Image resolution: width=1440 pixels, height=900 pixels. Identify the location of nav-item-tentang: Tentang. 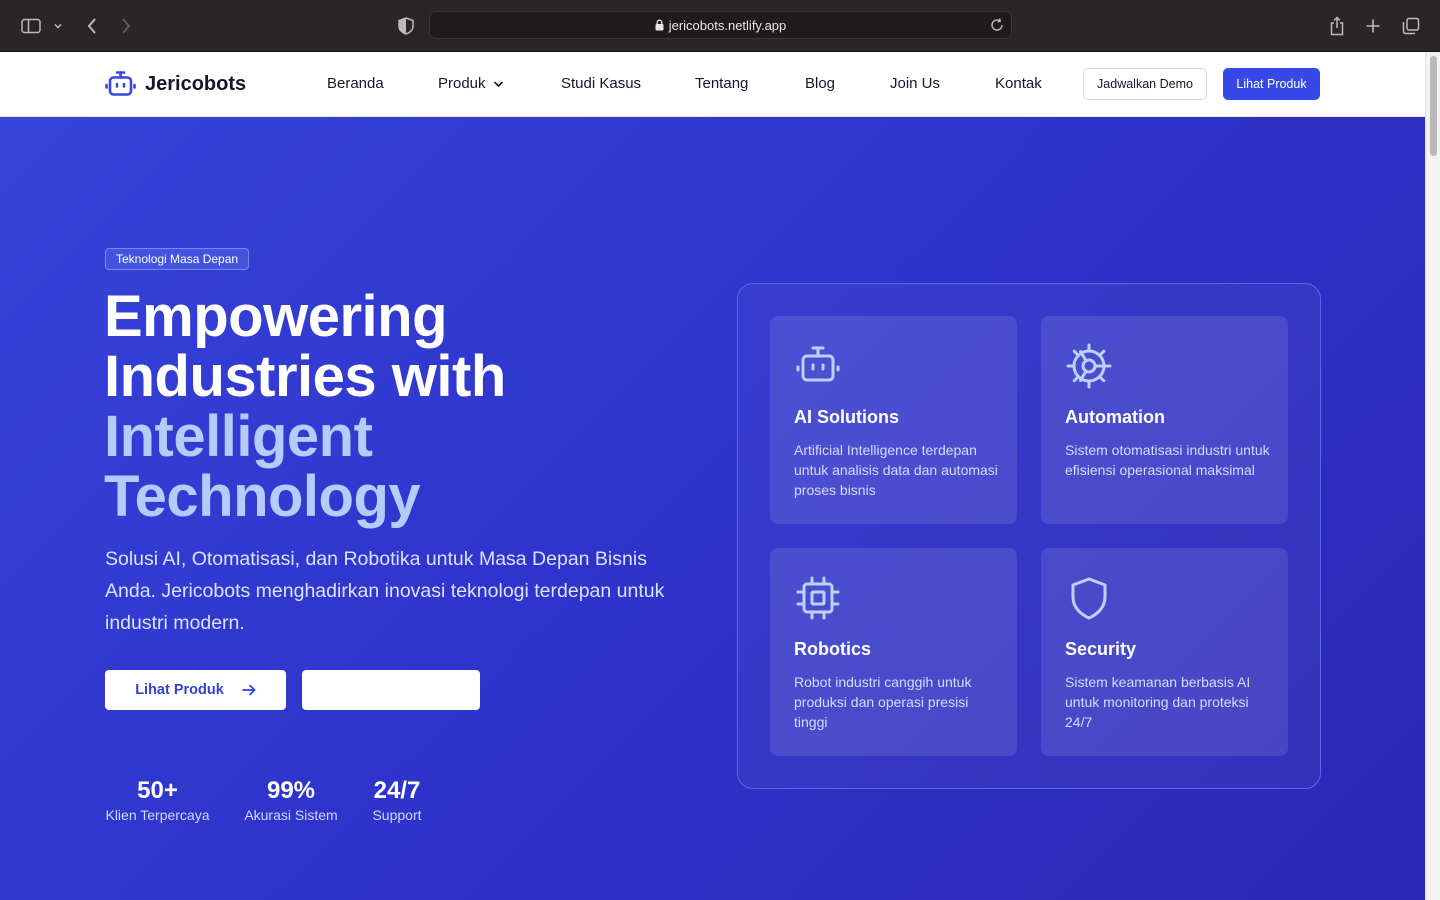
(721, 83).